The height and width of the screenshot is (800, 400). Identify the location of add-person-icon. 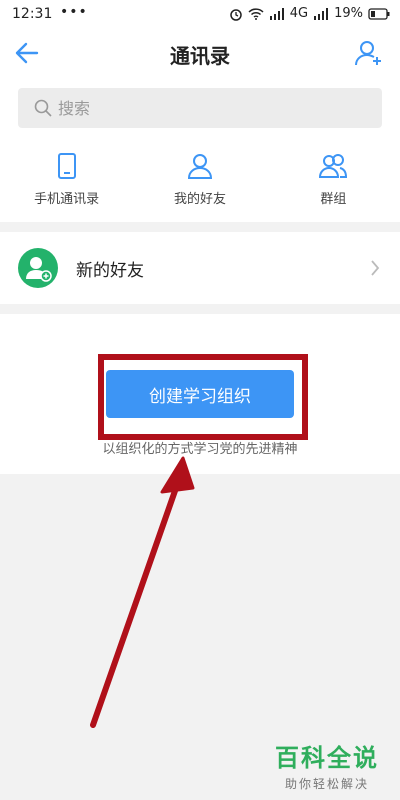
(39, 269).